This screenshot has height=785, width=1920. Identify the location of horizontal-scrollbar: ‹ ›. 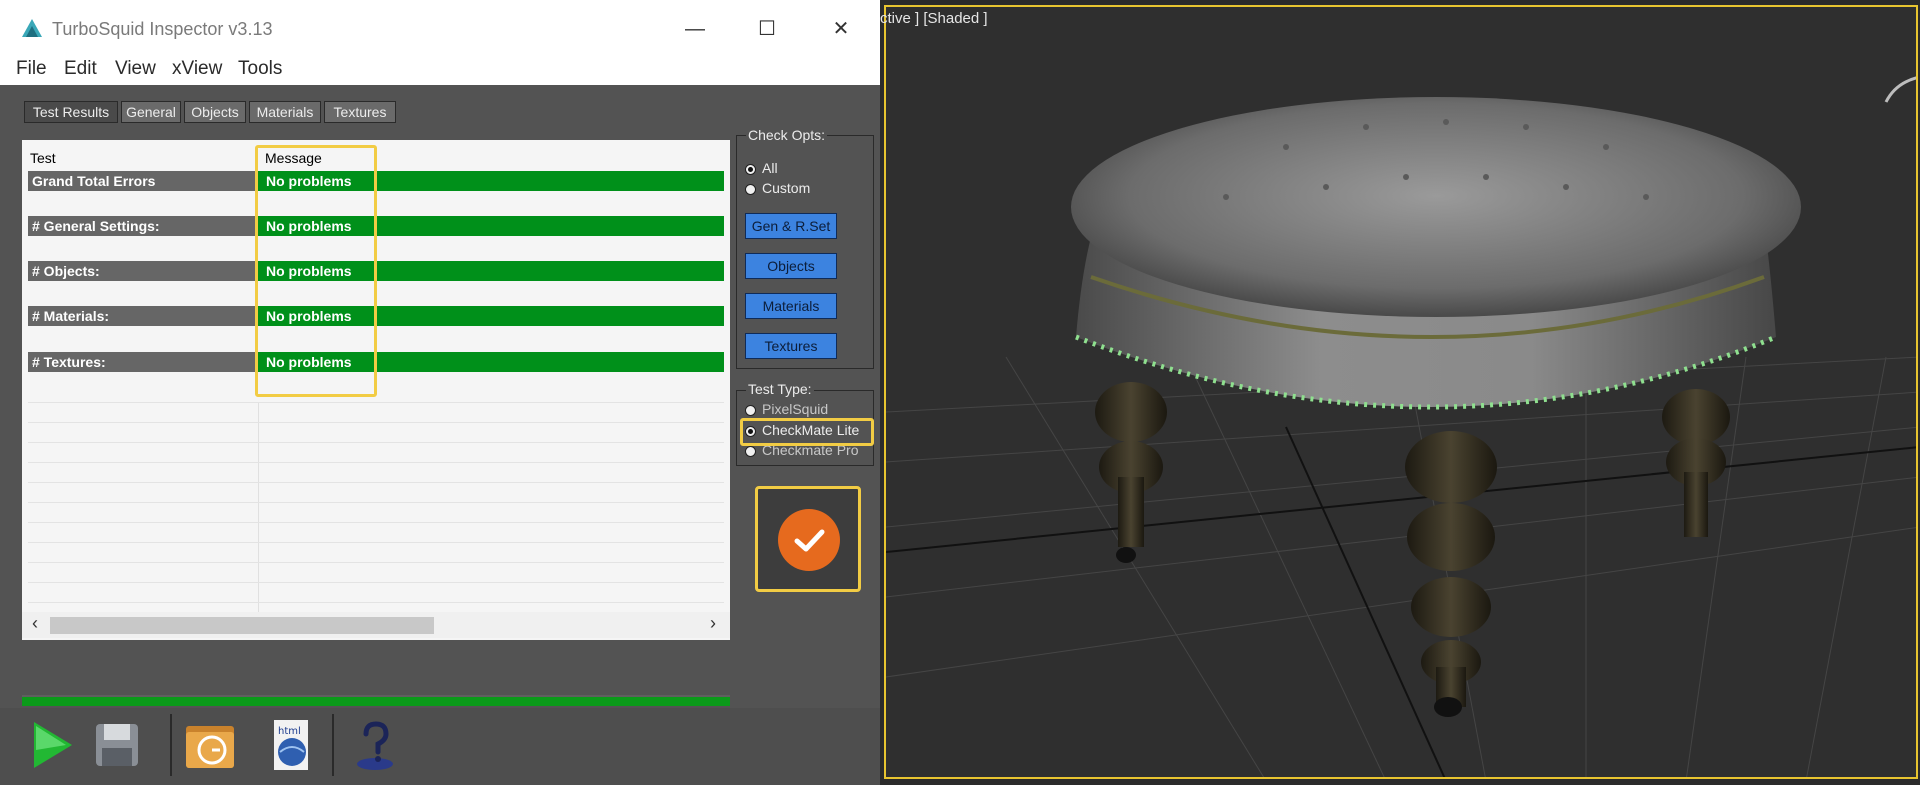
(376, 625).